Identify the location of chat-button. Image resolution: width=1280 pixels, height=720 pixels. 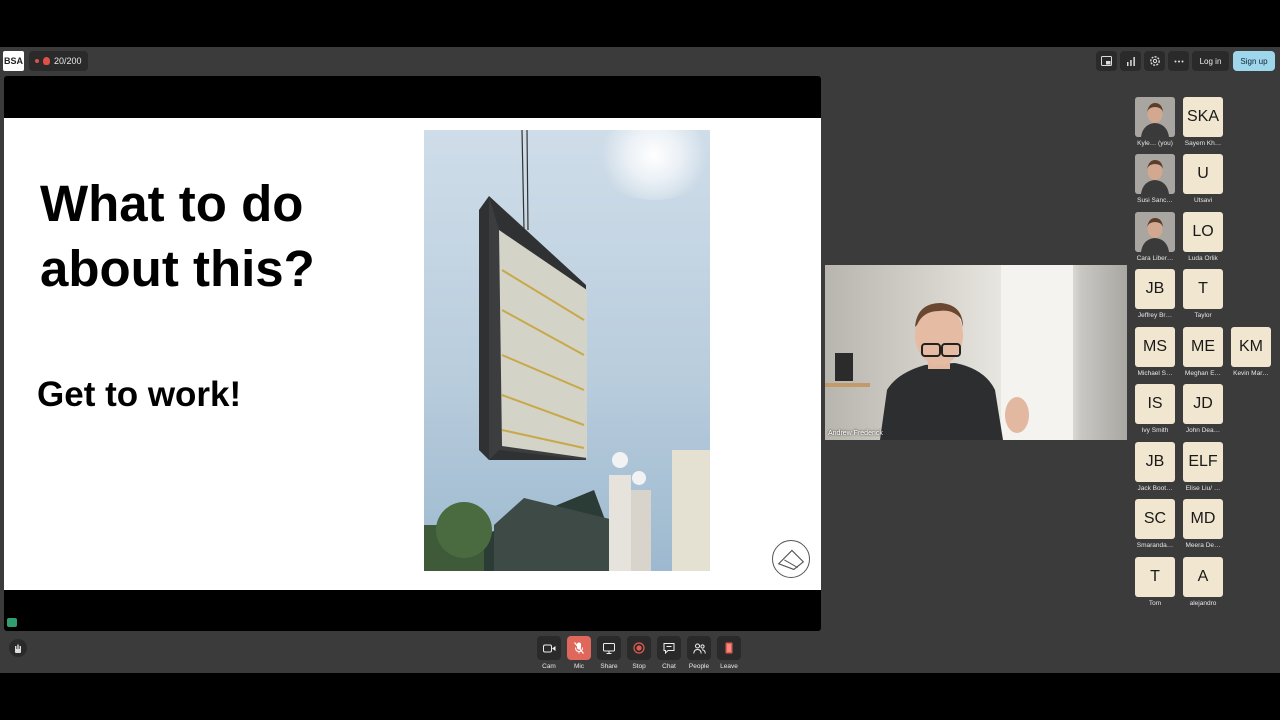
(669, 648).